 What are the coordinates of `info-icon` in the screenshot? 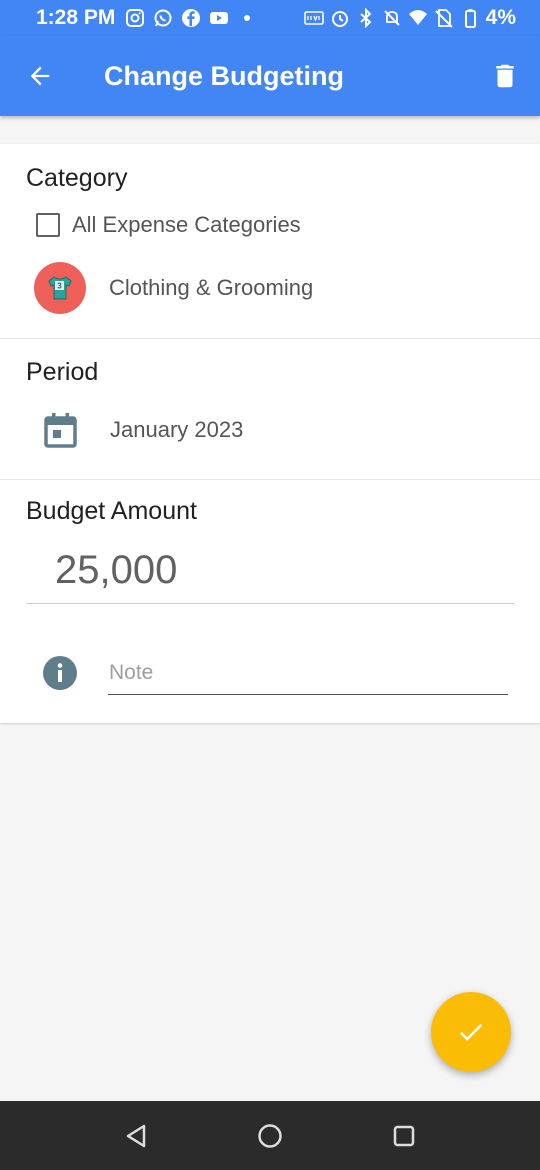 It's located at (60, 673).